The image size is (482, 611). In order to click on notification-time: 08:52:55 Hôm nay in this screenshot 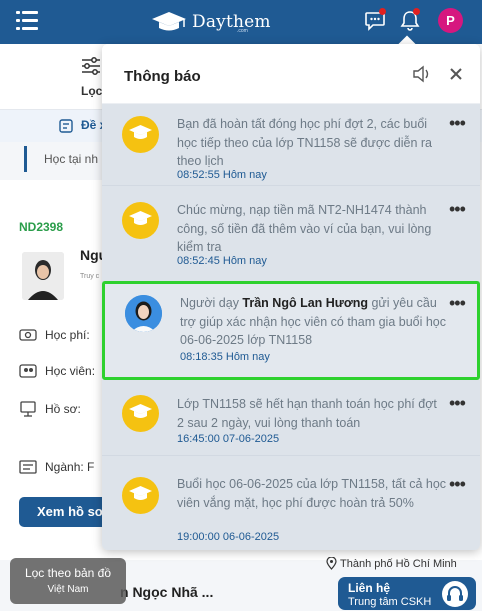, I will do `click(222, 175)`.